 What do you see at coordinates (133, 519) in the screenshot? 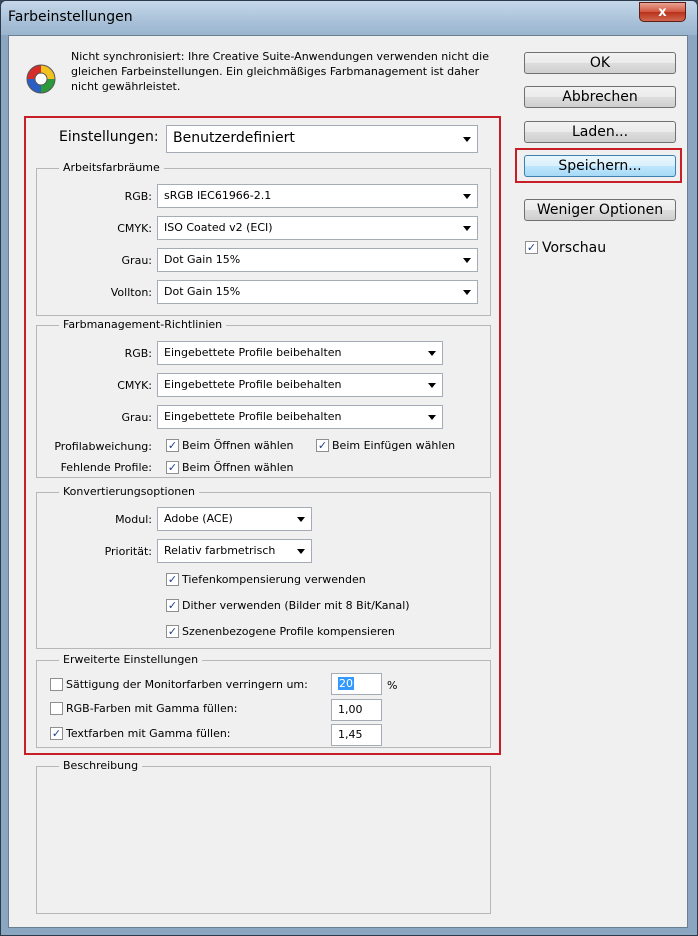
I see `engine-label: Modul:` at bounding box center [133, 519].